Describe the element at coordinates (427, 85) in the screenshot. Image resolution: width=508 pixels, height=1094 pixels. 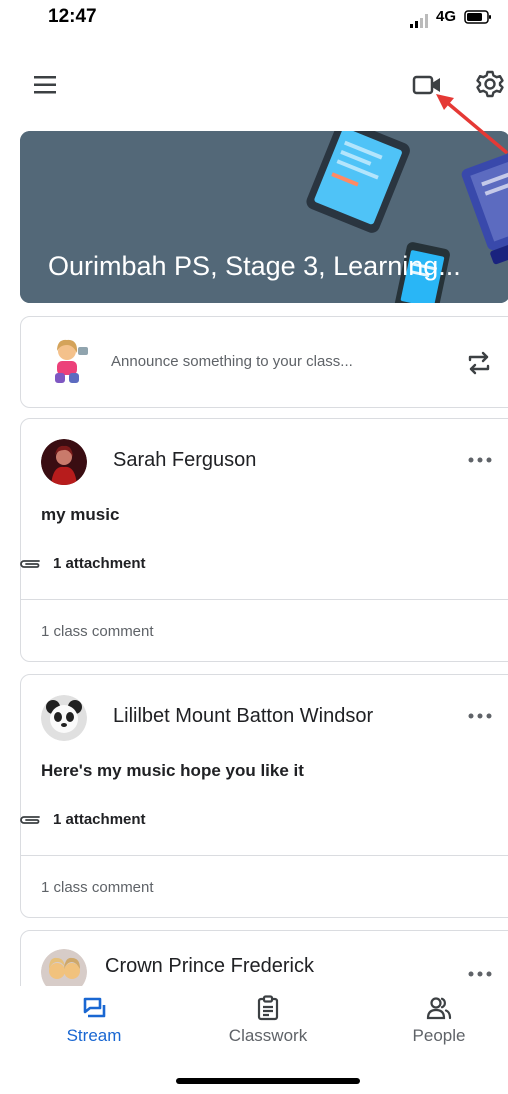
I see `video-call-icon` at that location.